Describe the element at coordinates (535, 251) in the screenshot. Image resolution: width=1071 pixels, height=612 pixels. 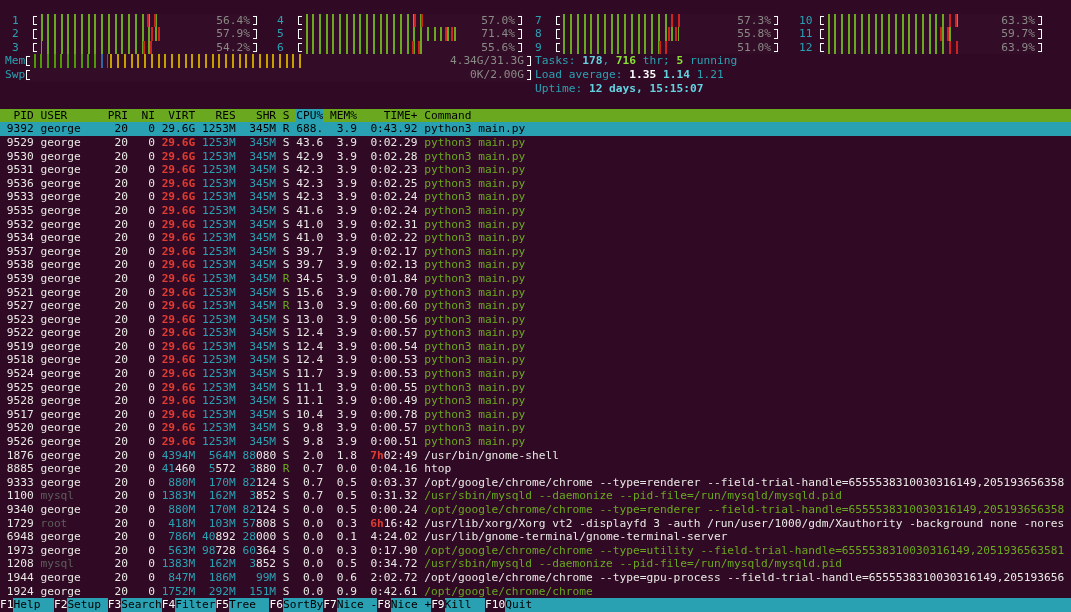
I see `process-row: 9537 george 20 0 29.6G 1253M 345M S 39.7 3.9 0:02.17 python3 main.py` at that location.